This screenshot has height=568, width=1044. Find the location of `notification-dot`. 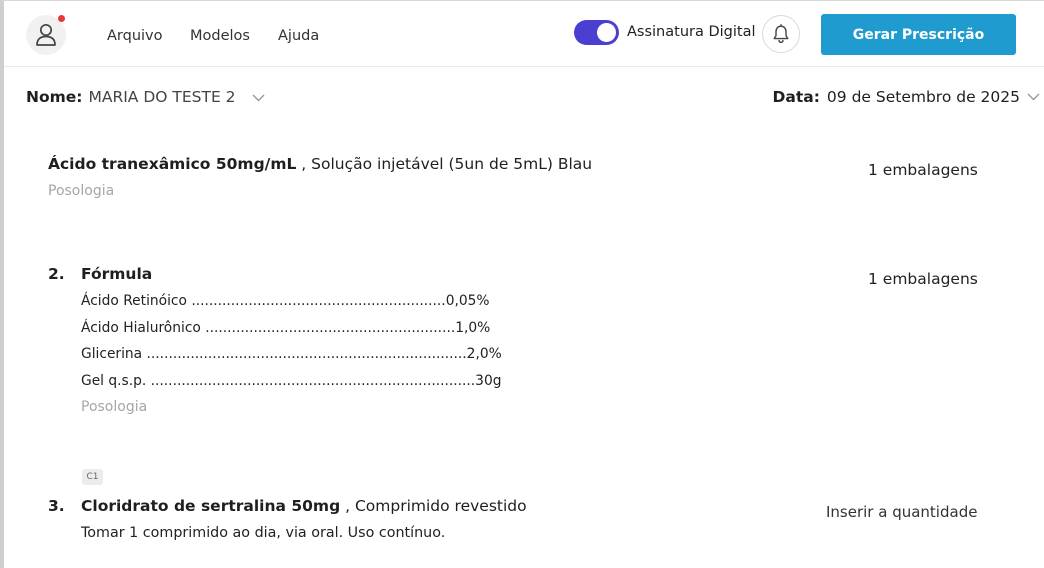

notification-dot is located at coordinates (61, 18).